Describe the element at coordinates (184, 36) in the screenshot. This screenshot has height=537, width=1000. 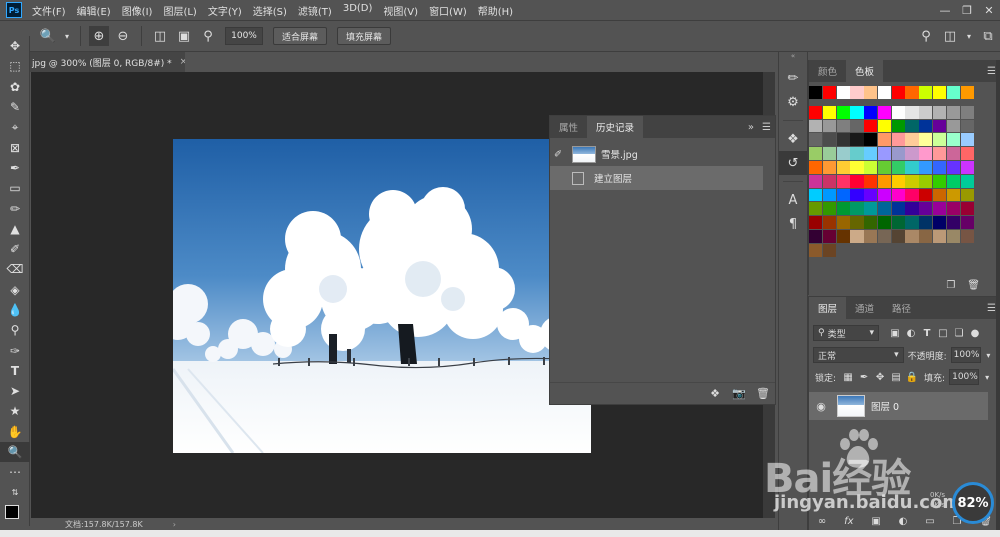
I see `zoom-all-windows-icon: ▣` at that location.